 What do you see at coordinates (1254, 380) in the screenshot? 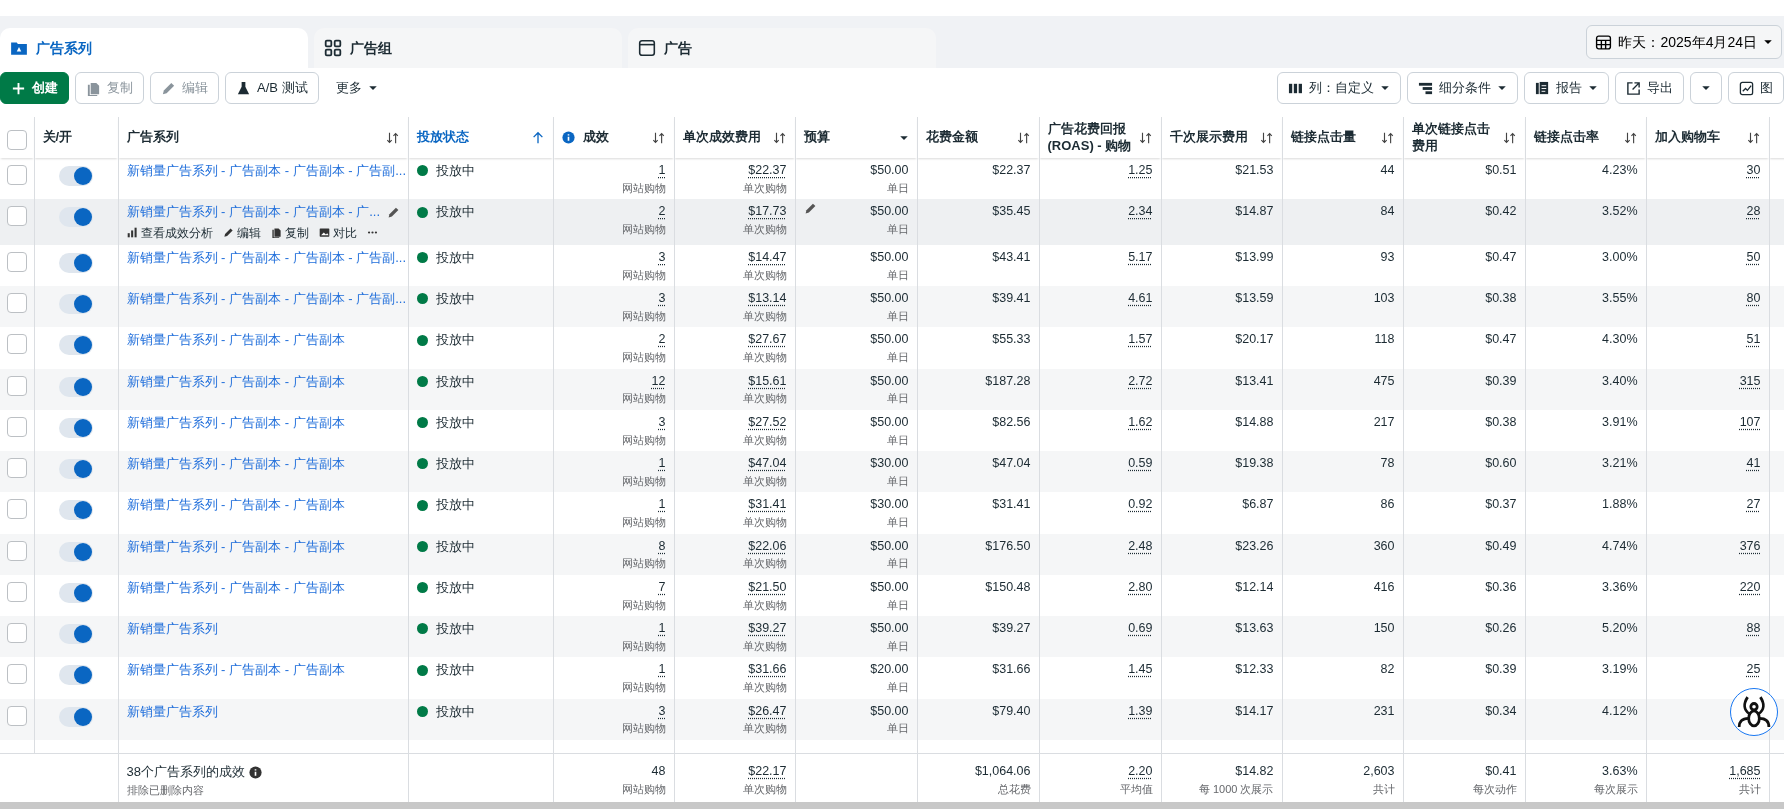
I see `metric-value: $13.41` at bounding box center [1254, 380].